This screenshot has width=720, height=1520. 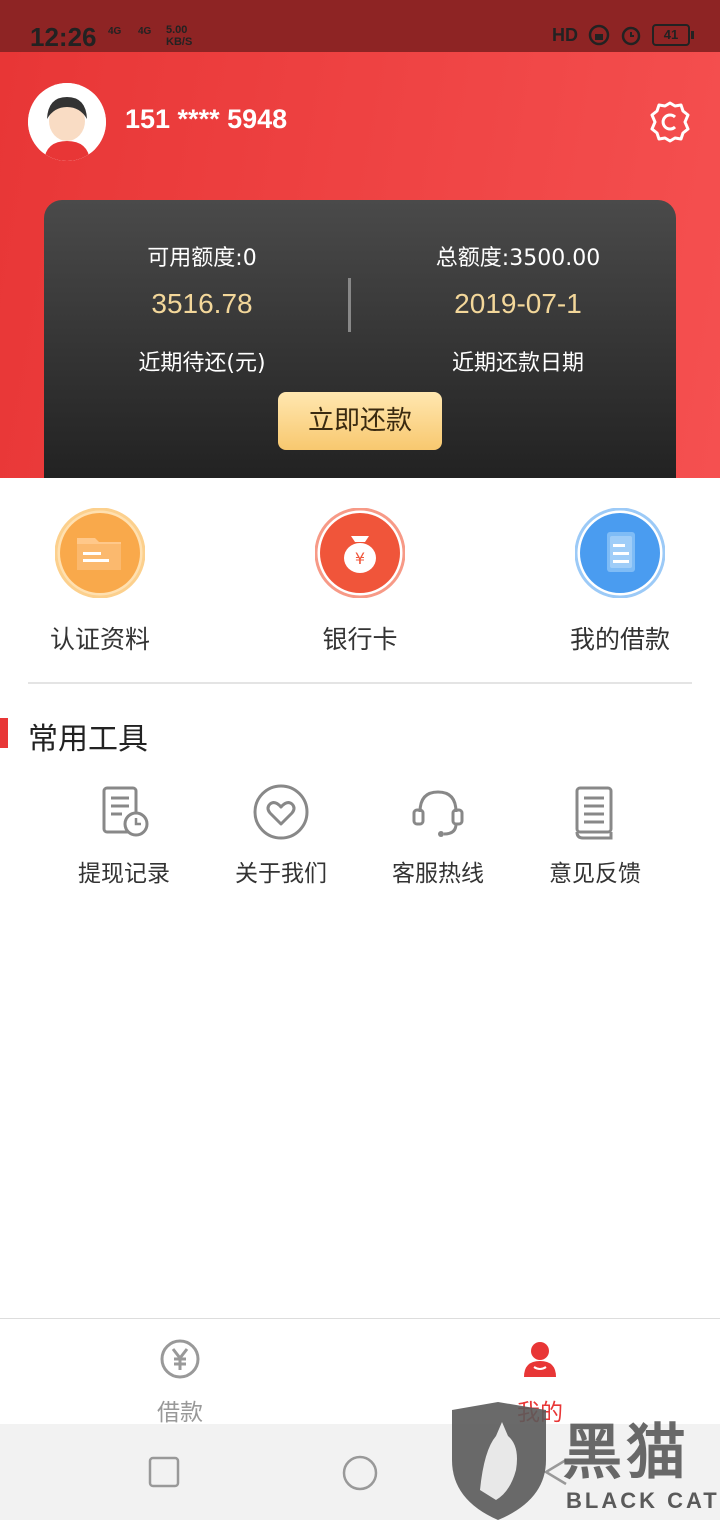 I want to click on speed-unit: KB/S, so click(x=179, y=42).